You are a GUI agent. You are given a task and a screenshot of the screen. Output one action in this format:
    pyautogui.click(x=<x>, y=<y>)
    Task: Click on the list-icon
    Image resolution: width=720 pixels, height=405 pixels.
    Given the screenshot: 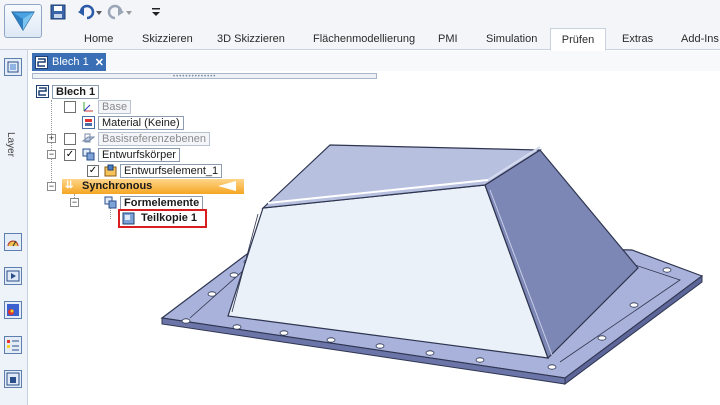 What is the action you would take?
    pyautogui.click(x=13, y=345)
    